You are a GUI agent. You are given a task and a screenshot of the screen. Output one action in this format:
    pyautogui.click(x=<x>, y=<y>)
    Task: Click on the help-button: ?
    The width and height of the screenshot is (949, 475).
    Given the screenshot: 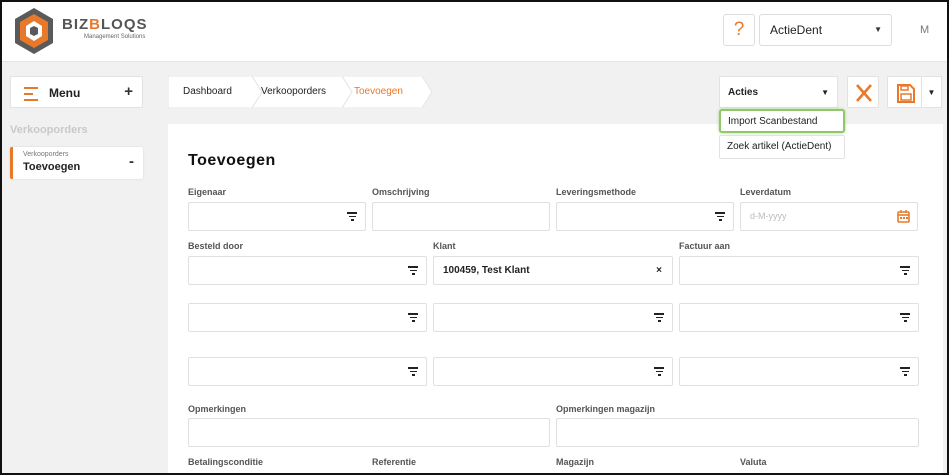 What is the action you would take?
    pyautogui.click(x=739, y=30)
    